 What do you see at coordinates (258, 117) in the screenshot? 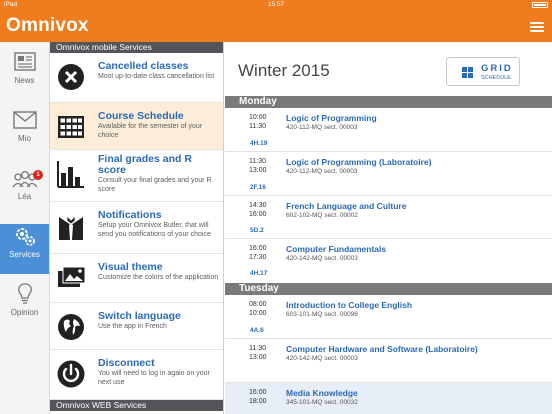
I see `course-start-time: 10:00` at bounding box center [258, 117].